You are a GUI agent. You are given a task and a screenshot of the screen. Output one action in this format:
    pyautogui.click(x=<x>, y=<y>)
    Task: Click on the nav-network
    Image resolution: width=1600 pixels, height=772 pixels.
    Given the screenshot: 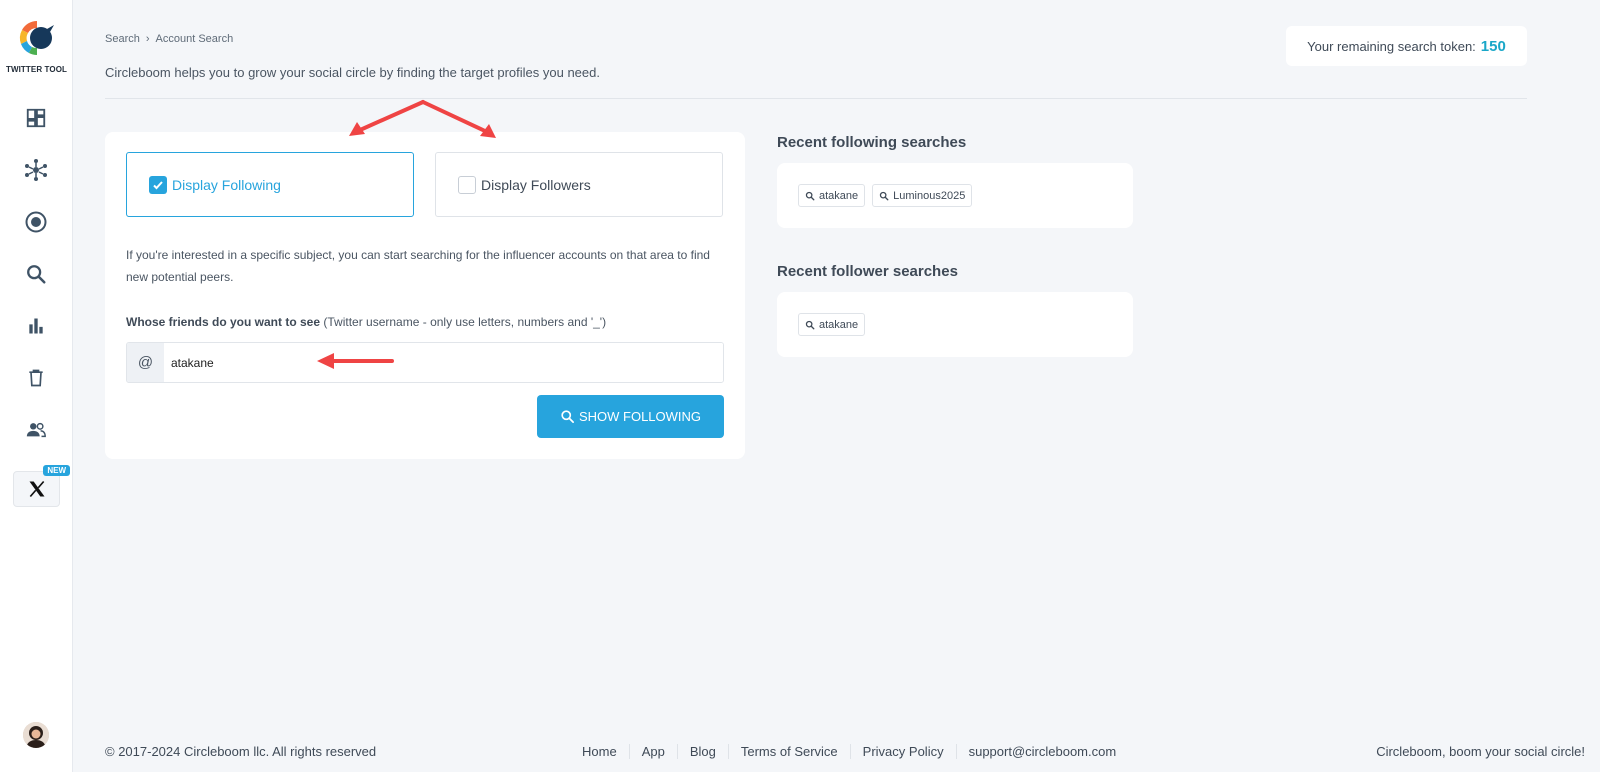 What is the action you would take?
    pyautogui.click(x=36, y=170)
    